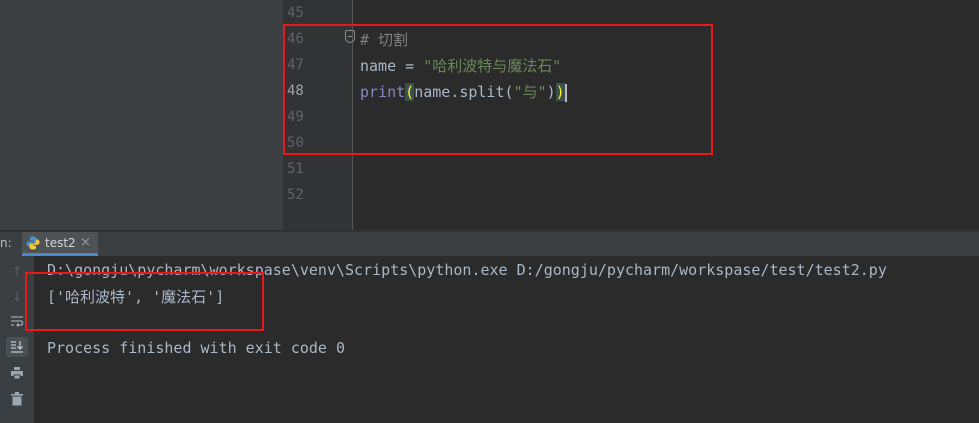 The height and width of the screenshot is (423, 979). I want to click on trash-icon, so click(17, 399).